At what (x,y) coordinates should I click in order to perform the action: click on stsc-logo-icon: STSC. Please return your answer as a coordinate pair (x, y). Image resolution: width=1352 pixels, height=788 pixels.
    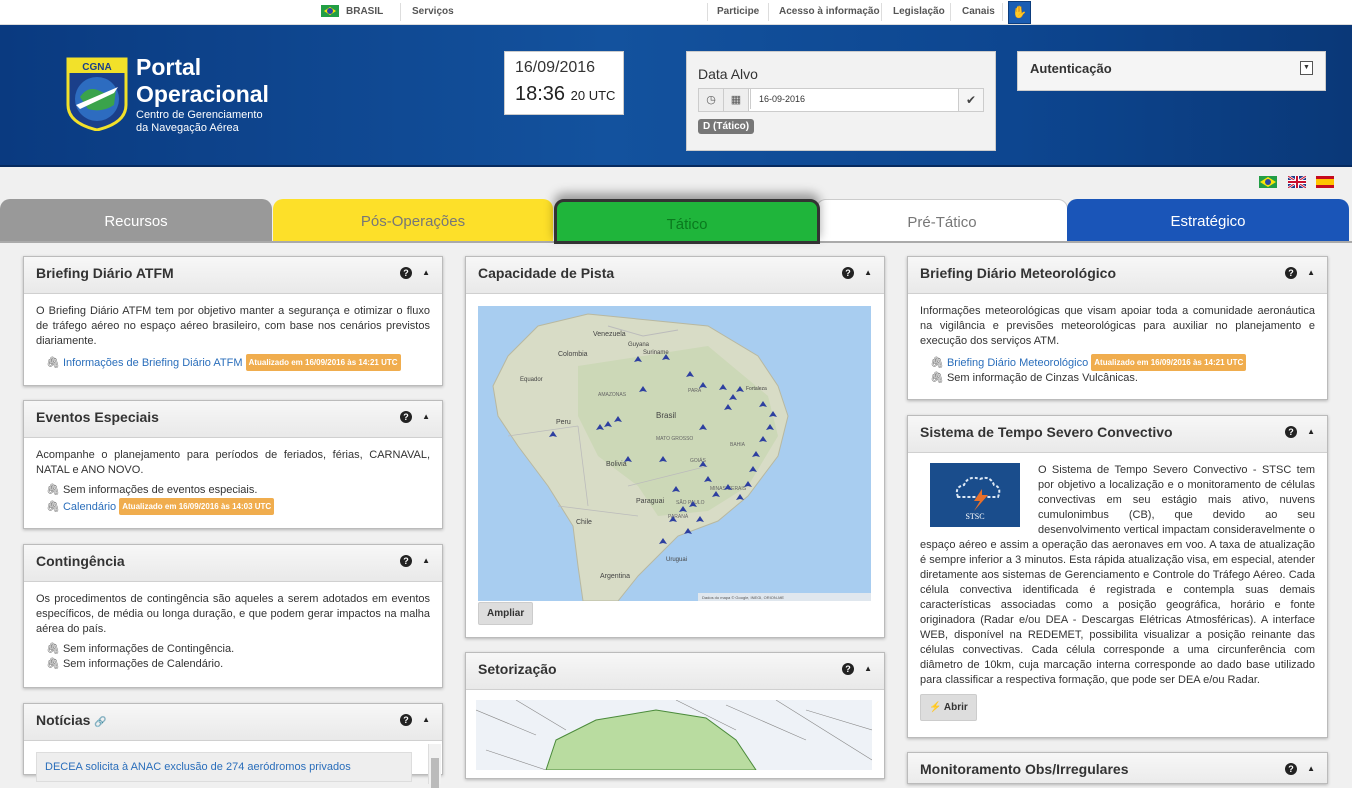
    Looking at the image, I should click on (975, 495).